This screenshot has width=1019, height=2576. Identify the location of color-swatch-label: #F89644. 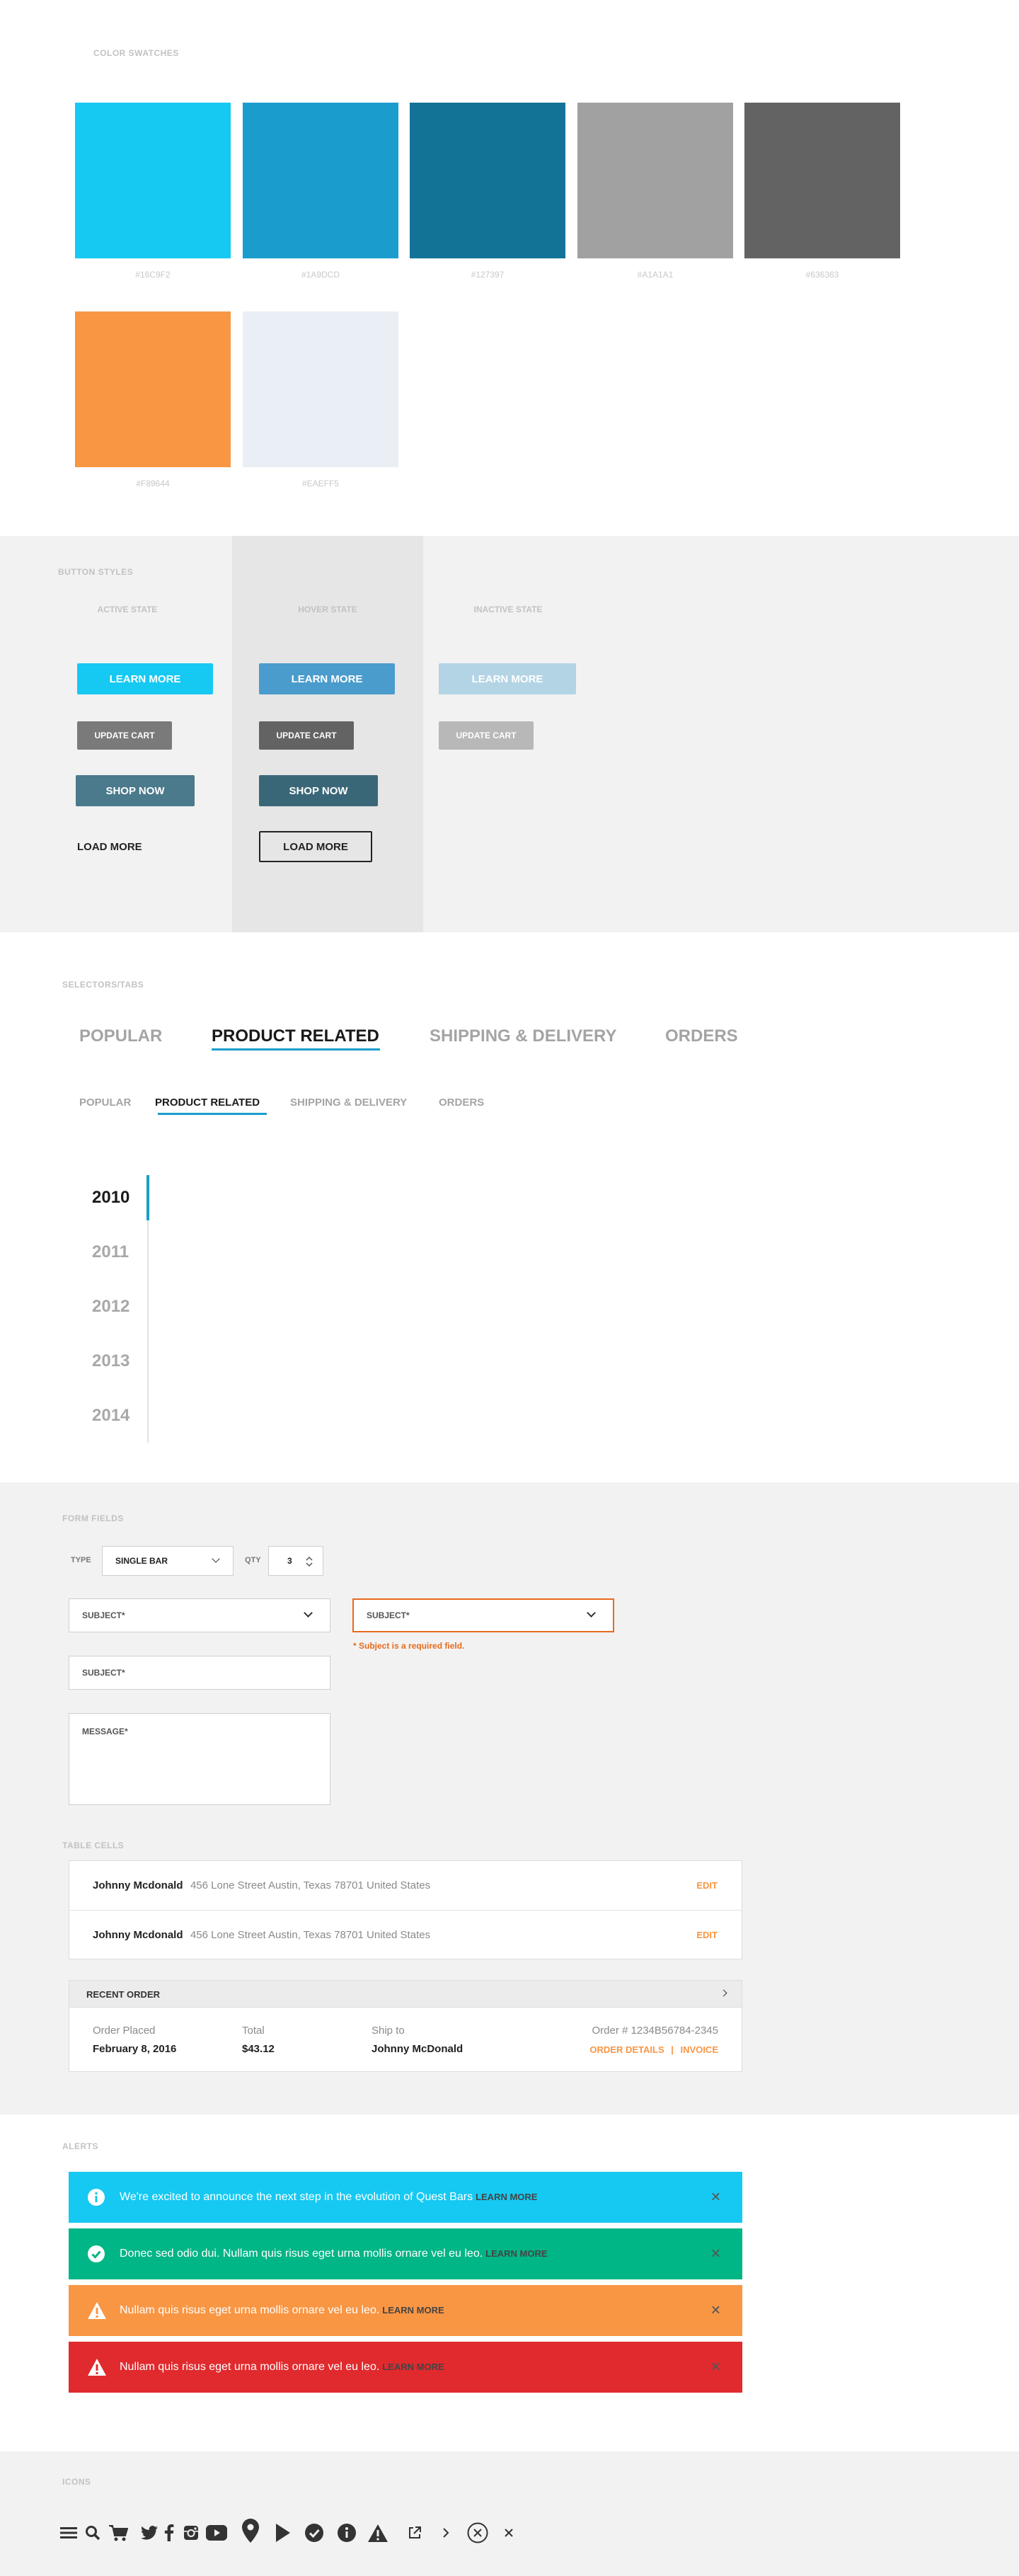
(153, 483).